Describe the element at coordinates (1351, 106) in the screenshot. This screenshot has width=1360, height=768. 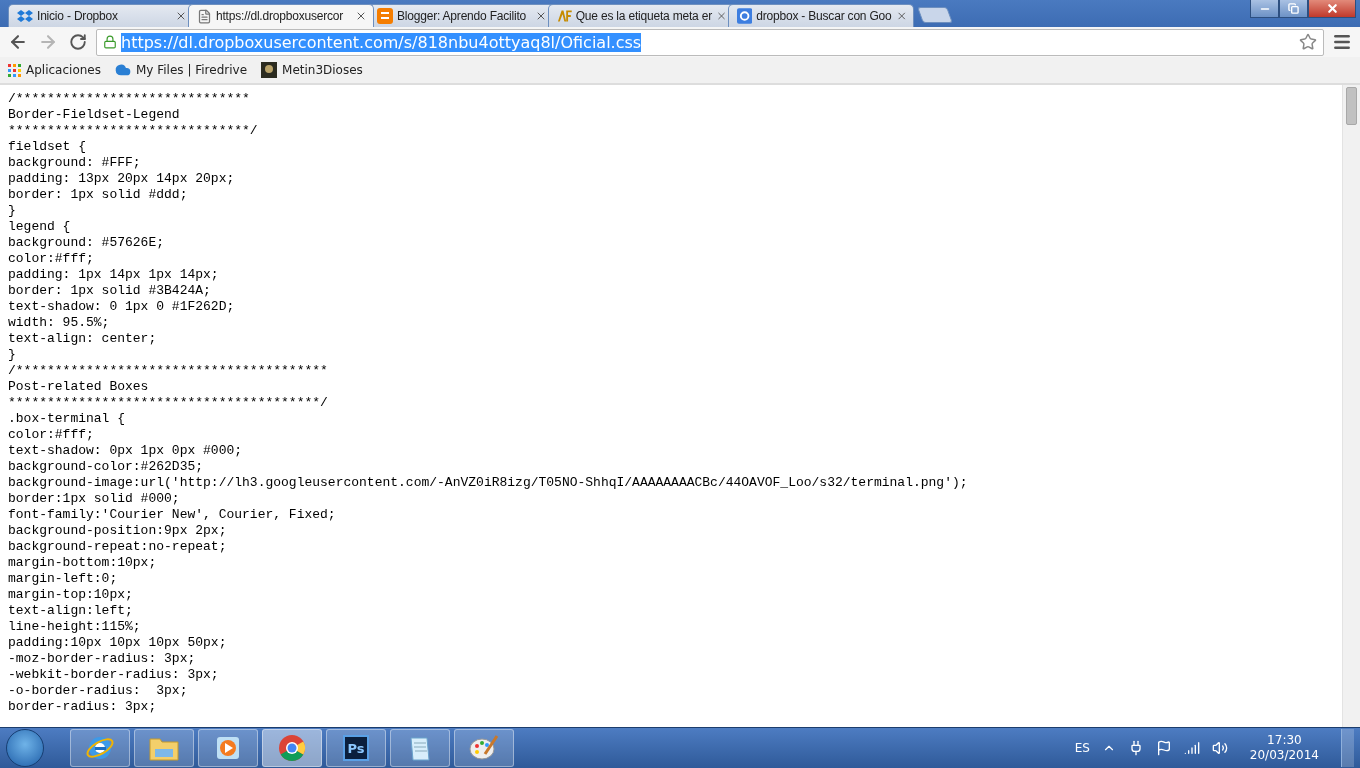
I see `scrollbar-thumb` at that location.